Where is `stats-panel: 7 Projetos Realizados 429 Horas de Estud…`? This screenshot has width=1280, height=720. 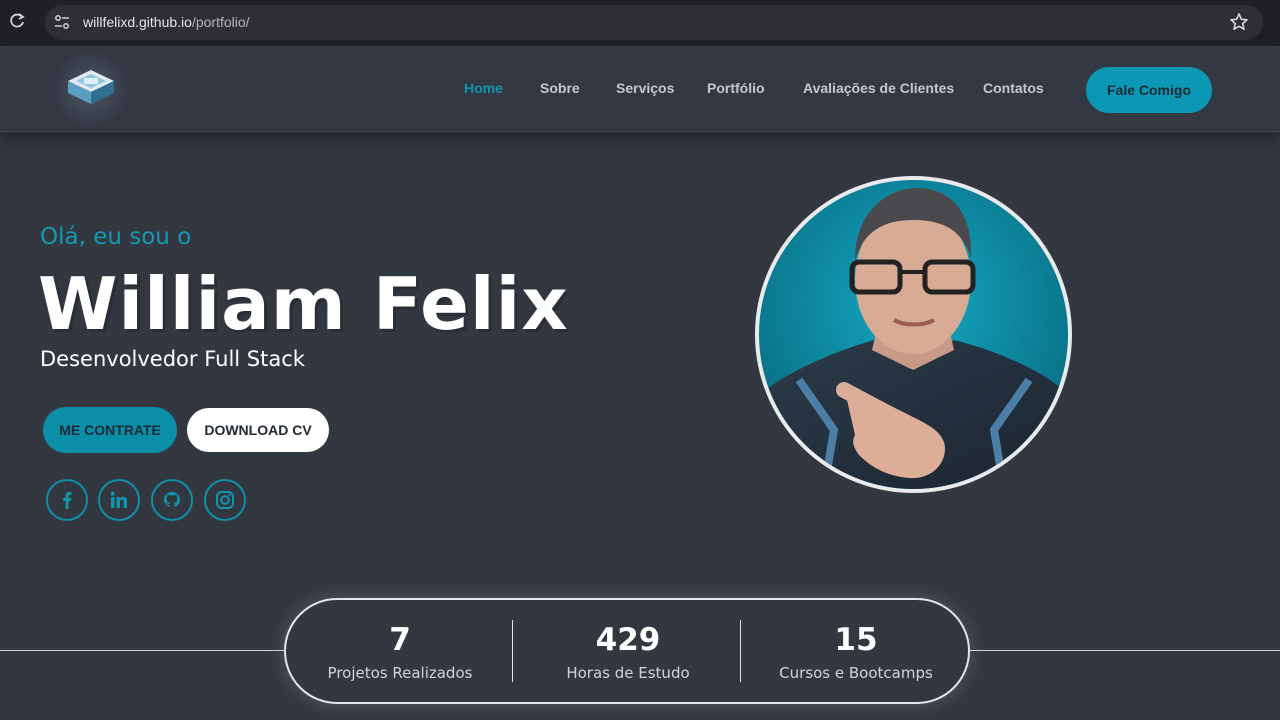
stats-panel: 7 Projetos Realizados 429 Horas de Estud… is located at coordinates (627, 651).